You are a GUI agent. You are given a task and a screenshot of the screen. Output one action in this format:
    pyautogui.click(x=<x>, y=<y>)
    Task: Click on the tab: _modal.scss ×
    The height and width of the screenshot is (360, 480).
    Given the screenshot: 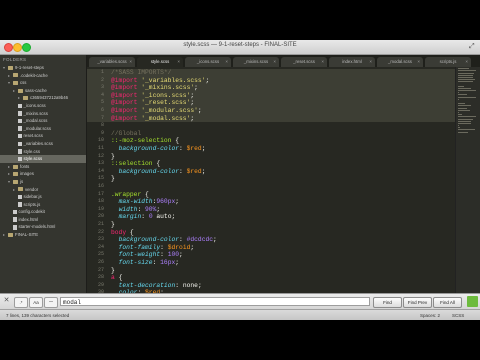 What is the action you would take?
    pyautogui.click(x=400, y=62)
    